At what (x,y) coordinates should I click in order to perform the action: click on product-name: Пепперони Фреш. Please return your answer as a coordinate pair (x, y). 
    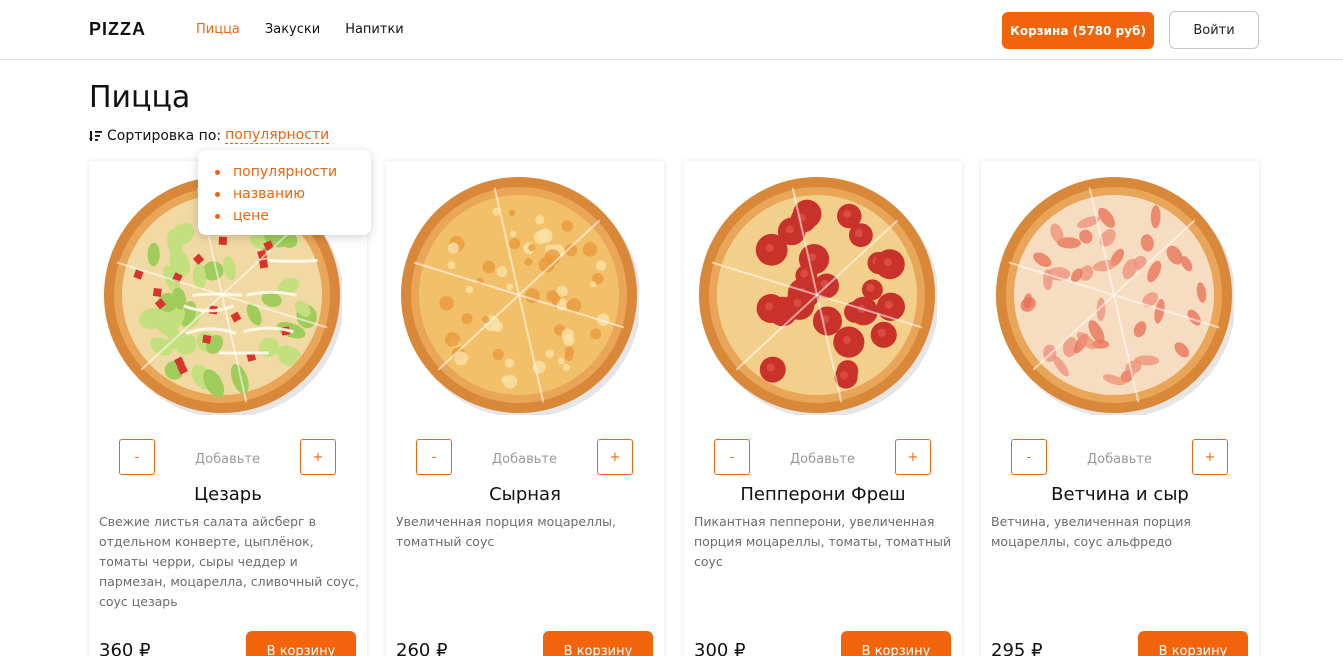
    Looking at the image, I should click on (823, 494).